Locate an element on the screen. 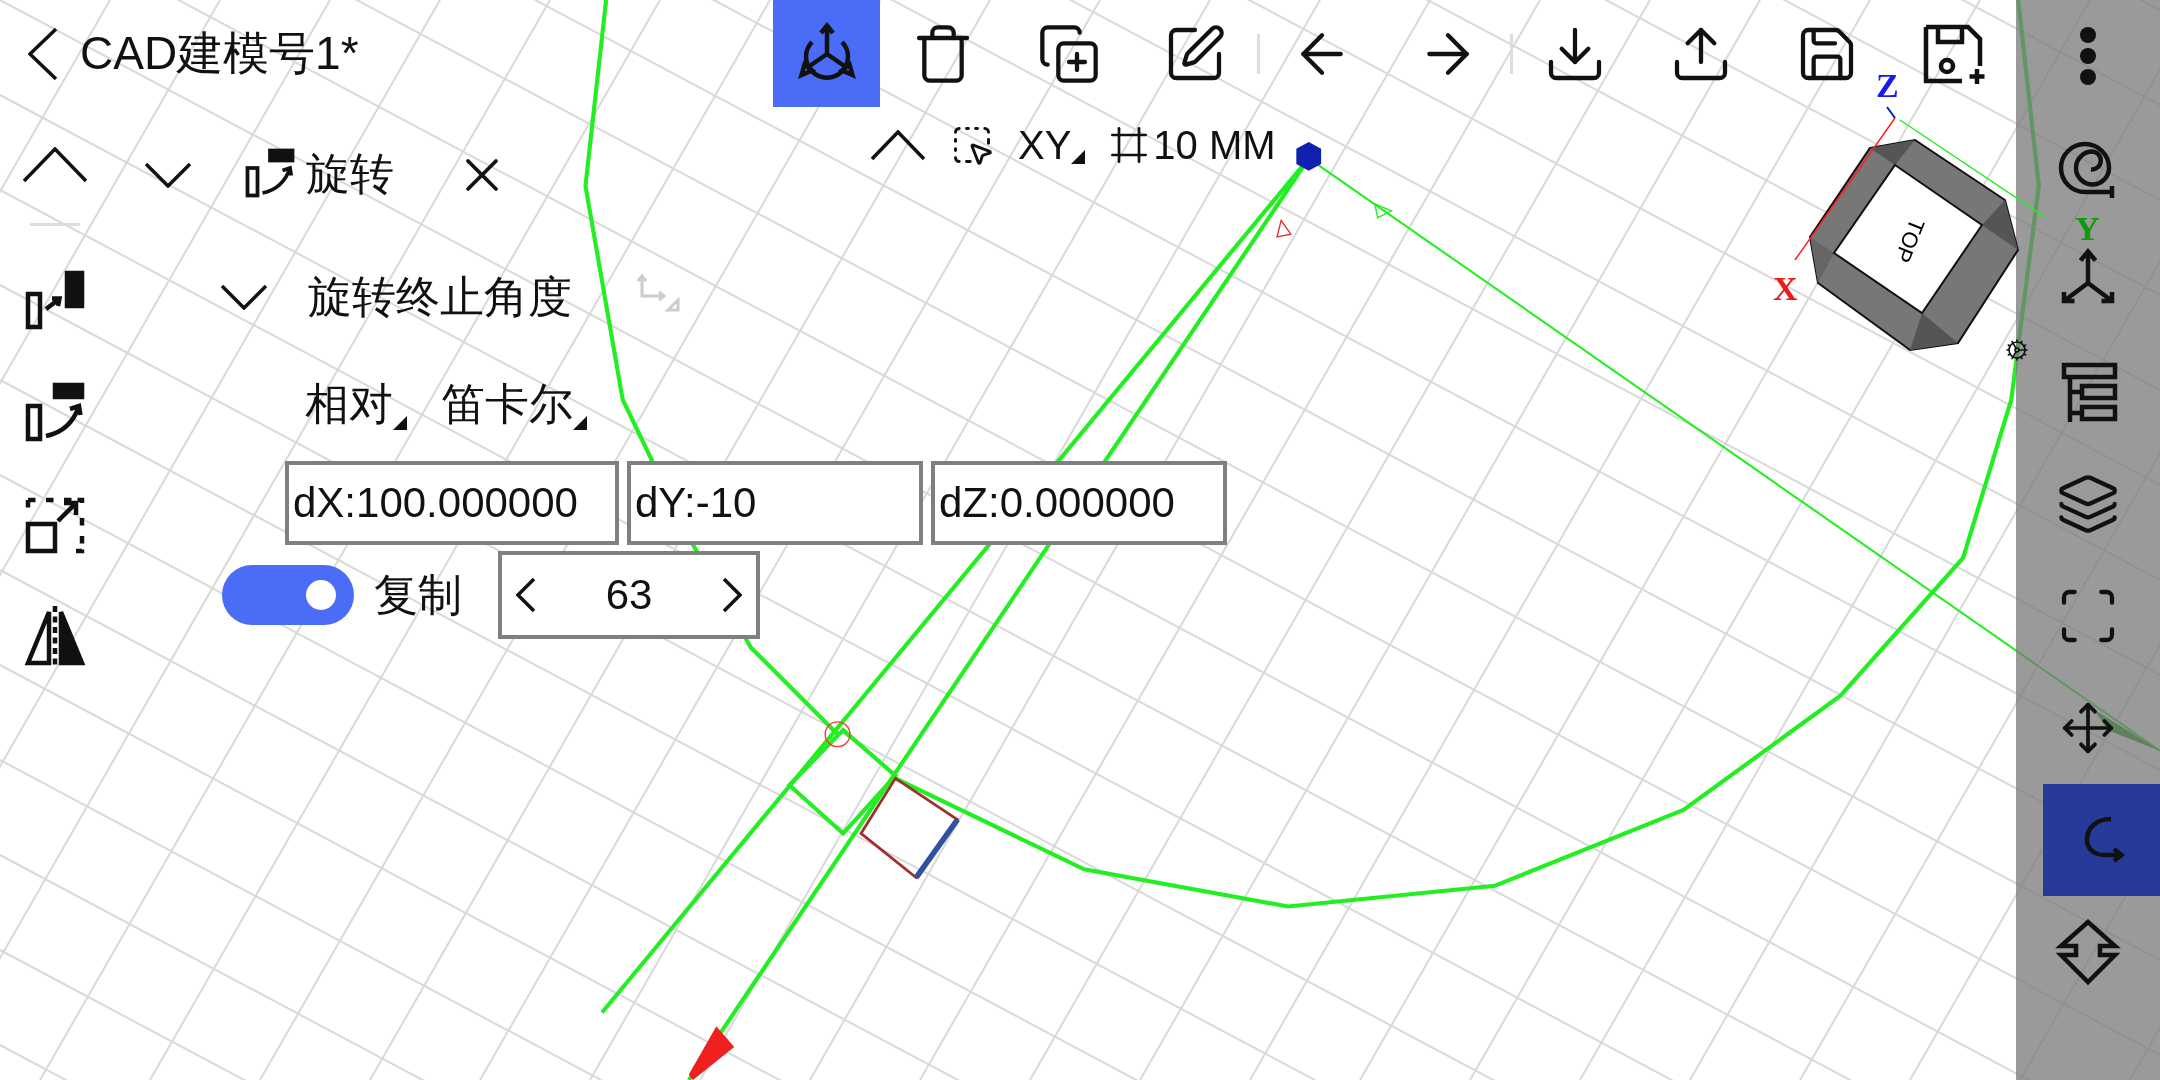 This screenshot has width=2160, height=1080. step-expand-button is located at coordinates (244, 297).